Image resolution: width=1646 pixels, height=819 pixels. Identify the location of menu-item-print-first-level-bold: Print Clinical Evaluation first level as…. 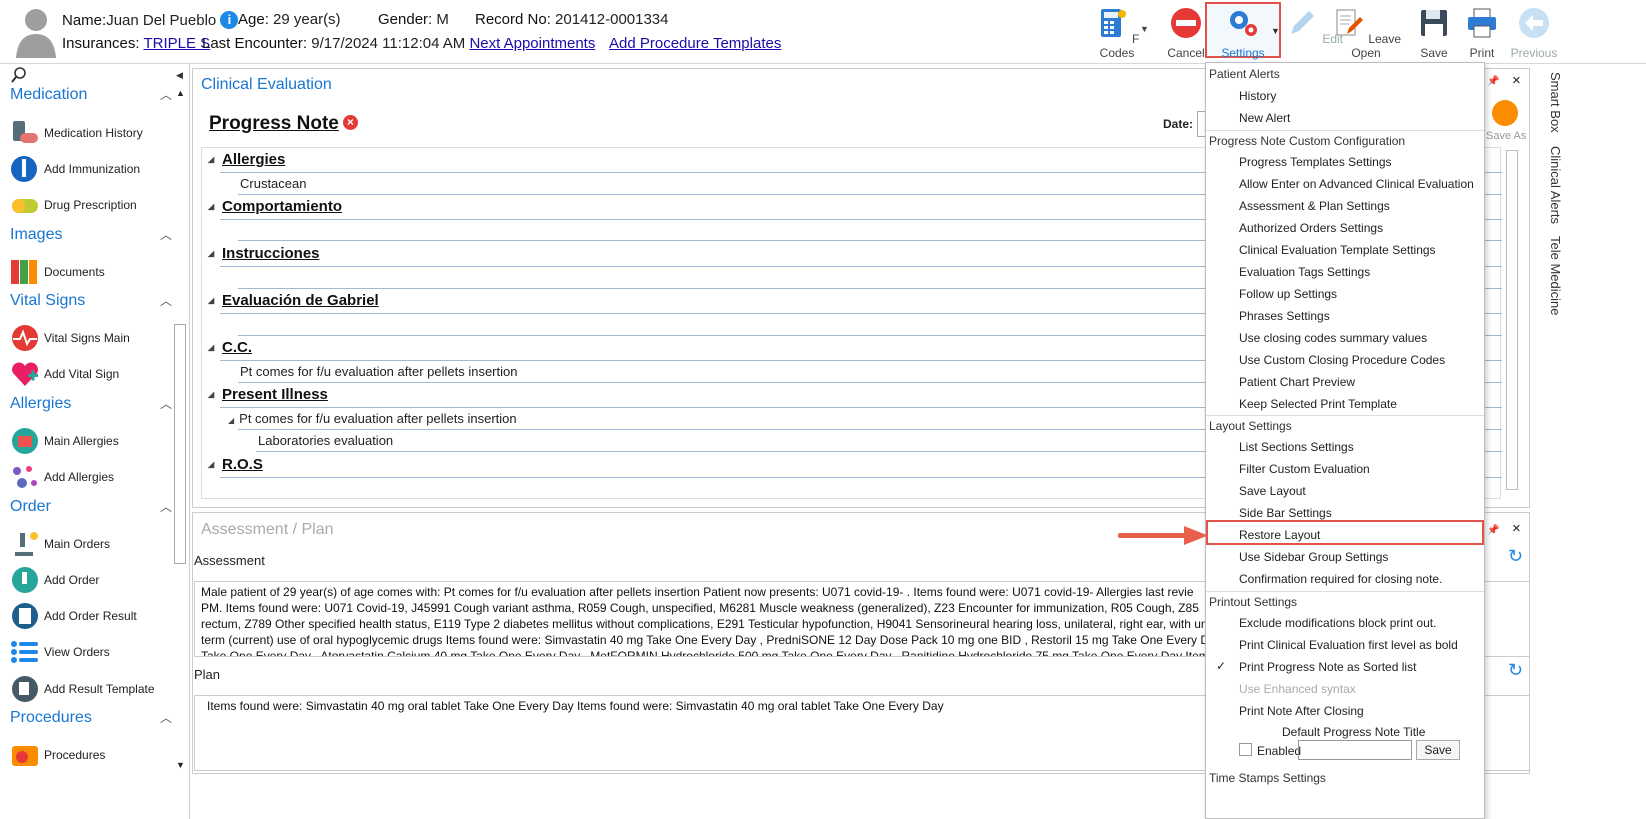
(1348, 645).